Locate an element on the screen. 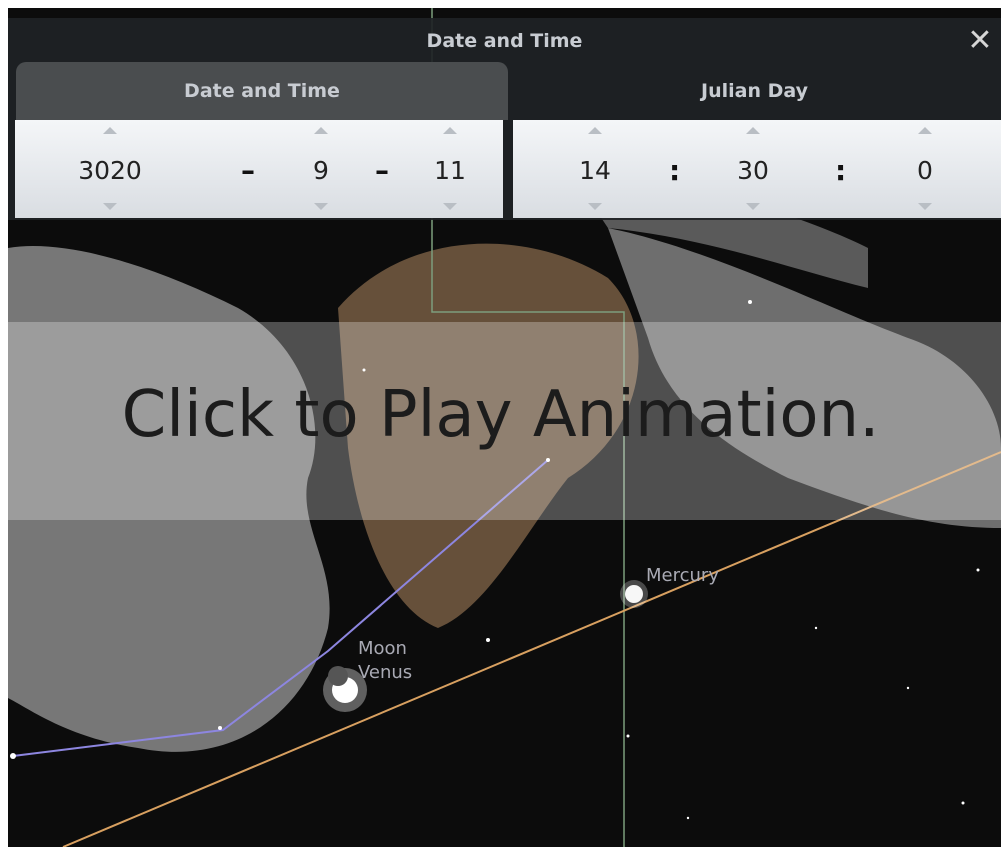  hour-up-arrow-icon is located at coordinates (595, 130).